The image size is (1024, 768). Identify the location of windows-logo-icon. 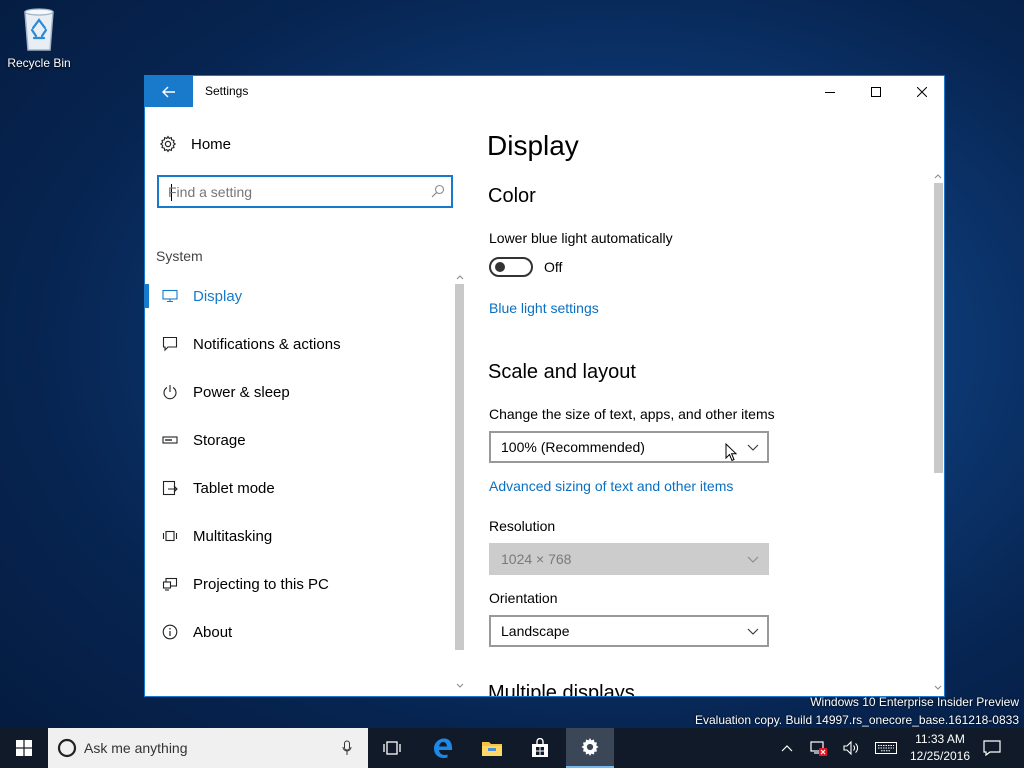
(24, 748).